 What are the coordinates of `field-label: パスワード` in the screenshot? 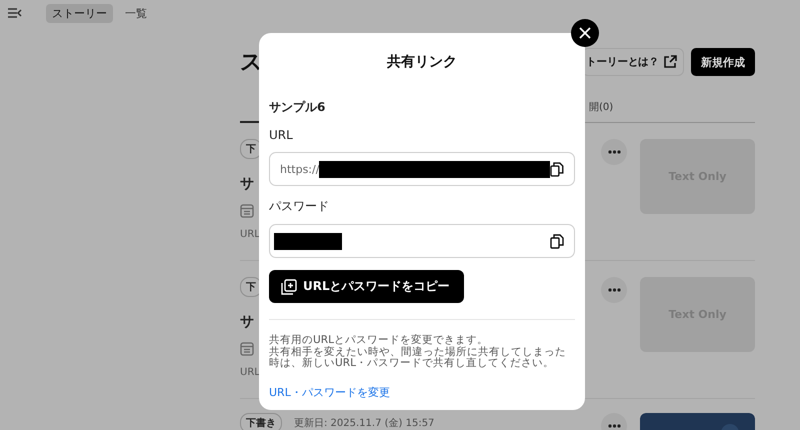 It's located at (299, 206).